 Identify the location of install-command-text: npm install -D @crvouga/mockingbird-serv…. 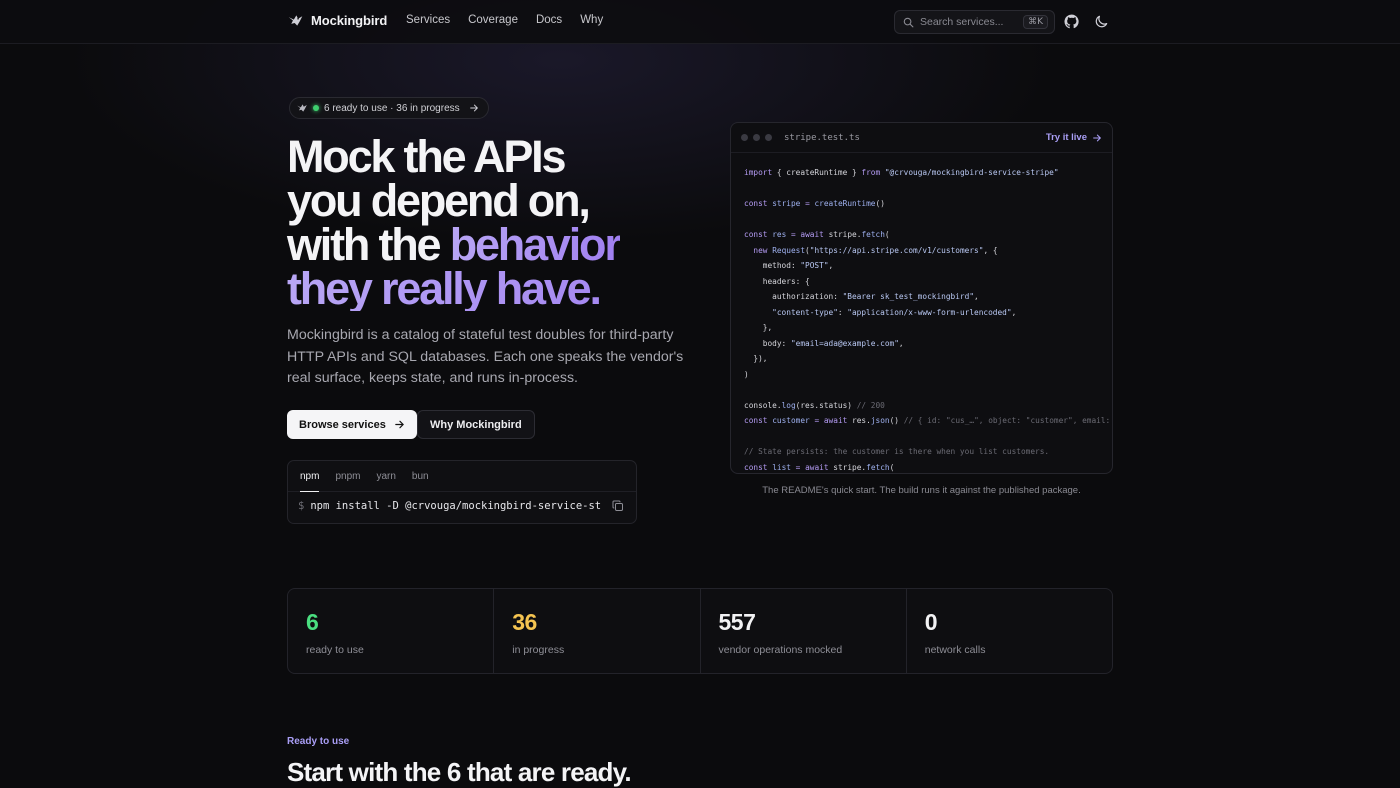
(456, 506).